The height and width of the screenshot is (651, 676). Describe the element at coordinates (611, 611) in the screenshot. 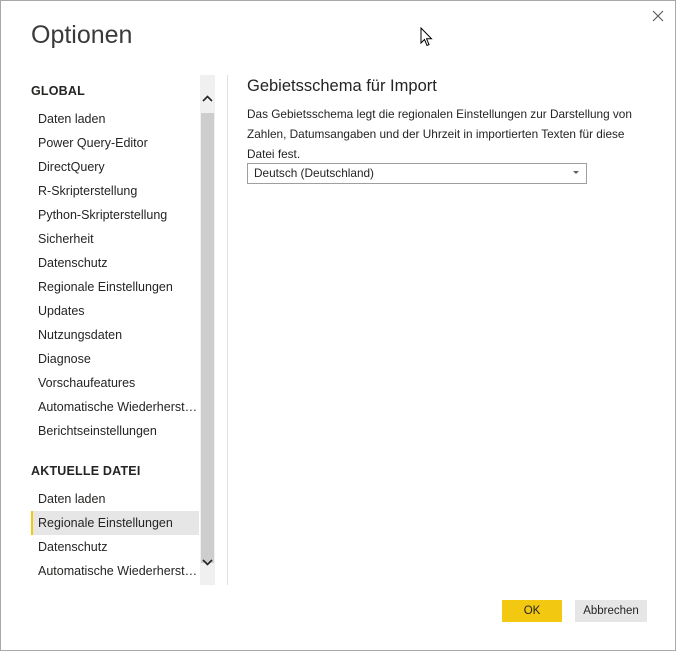

I see `cancel-button: Abbrechen` at that location.